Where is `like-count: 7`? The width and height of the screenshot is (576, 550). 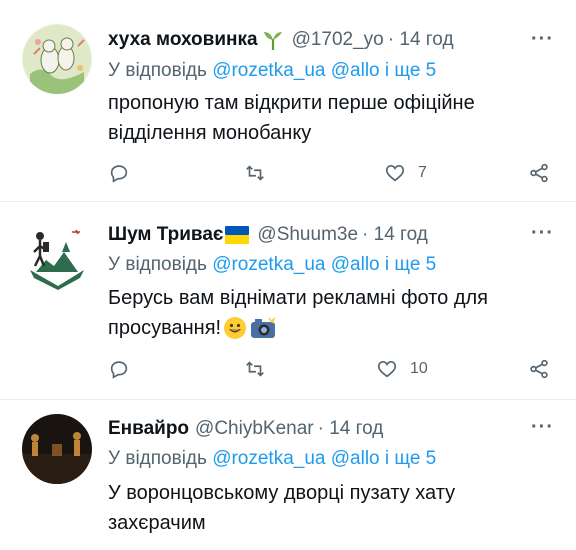 like-count: 7 is located at coordinates (422, 172).